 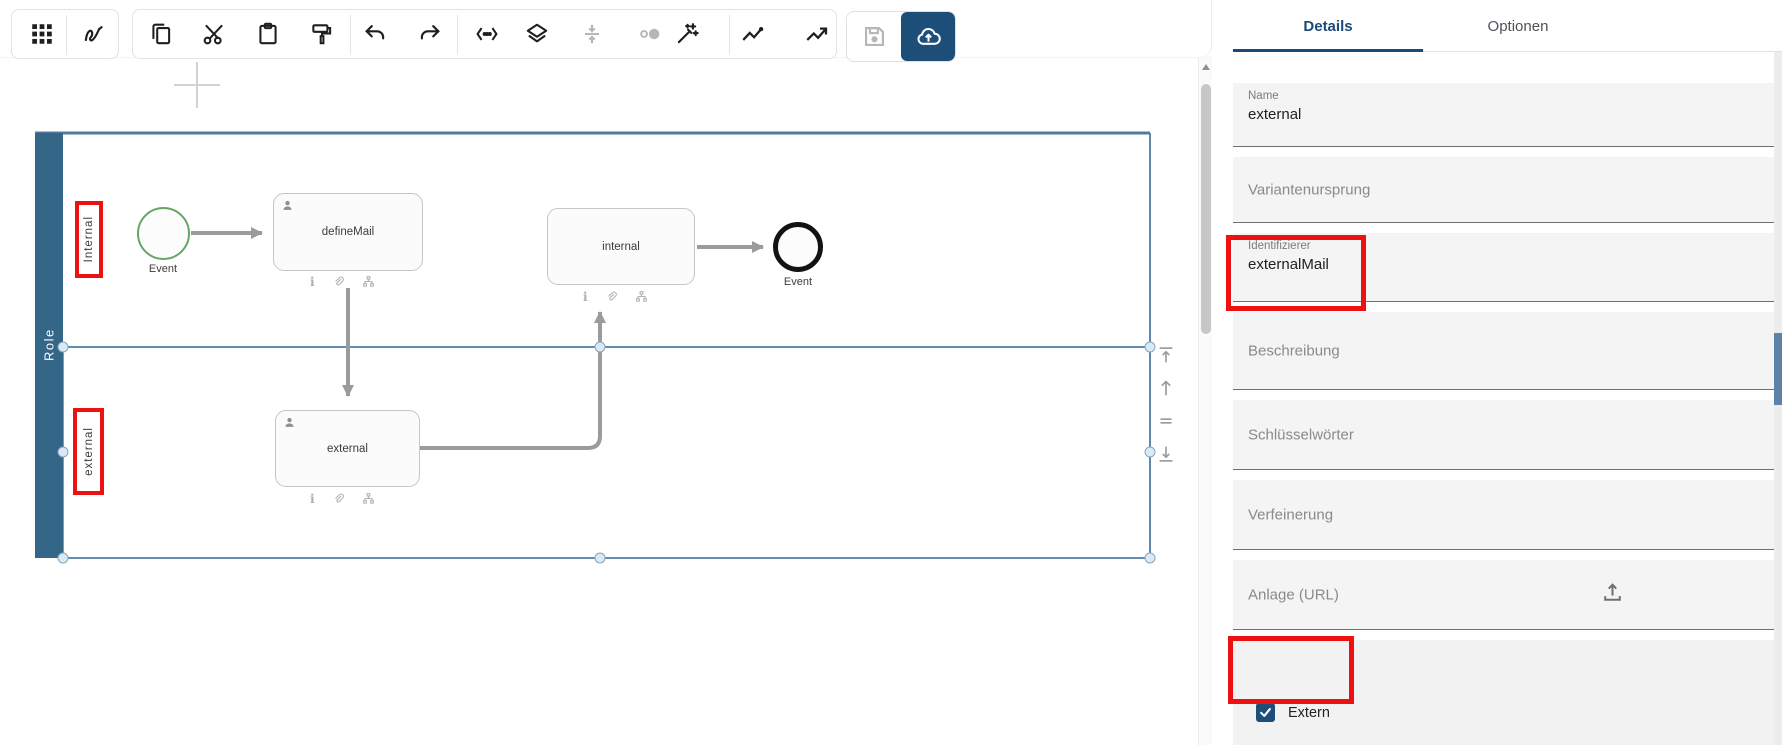 I want to click on panel-scrollbar-thumb, so click(x=1778, y=369).